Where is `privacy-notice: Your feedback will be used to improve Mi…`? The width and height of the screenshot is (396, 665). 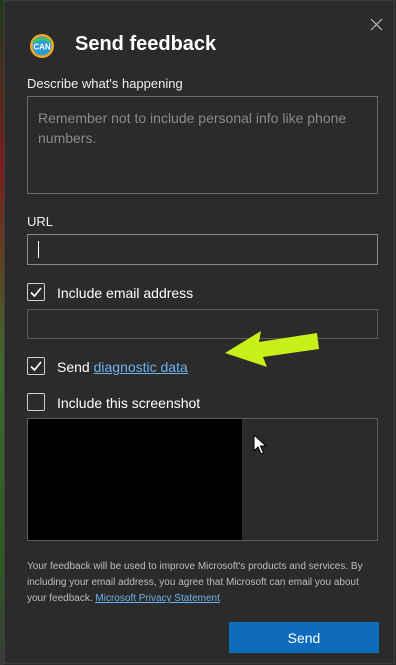
privacy-notice: Your feedback will be used to improve Mi… is located at coordinates (202, 583).